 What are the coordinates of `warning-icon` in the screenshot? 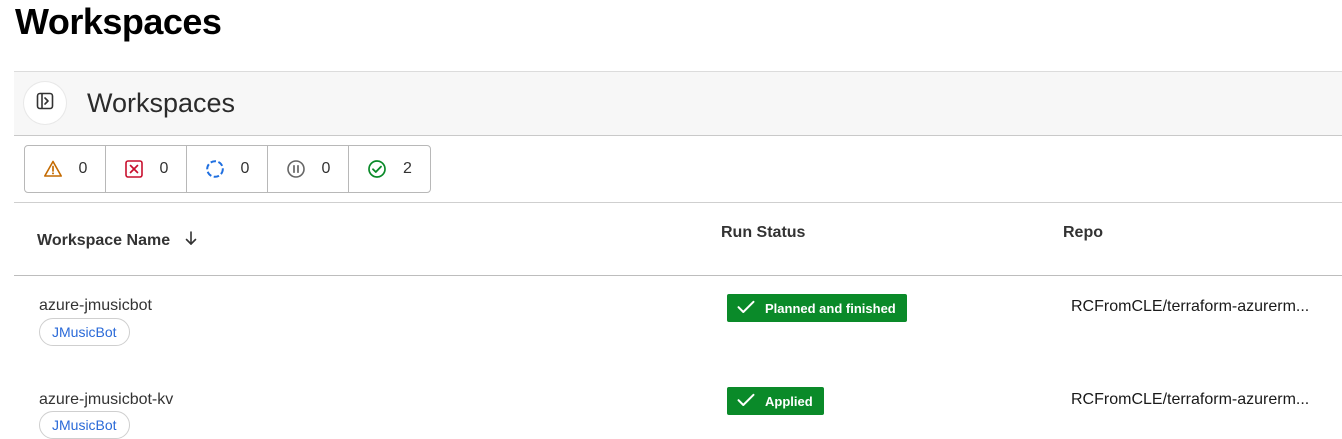 It's located at (53, 169).